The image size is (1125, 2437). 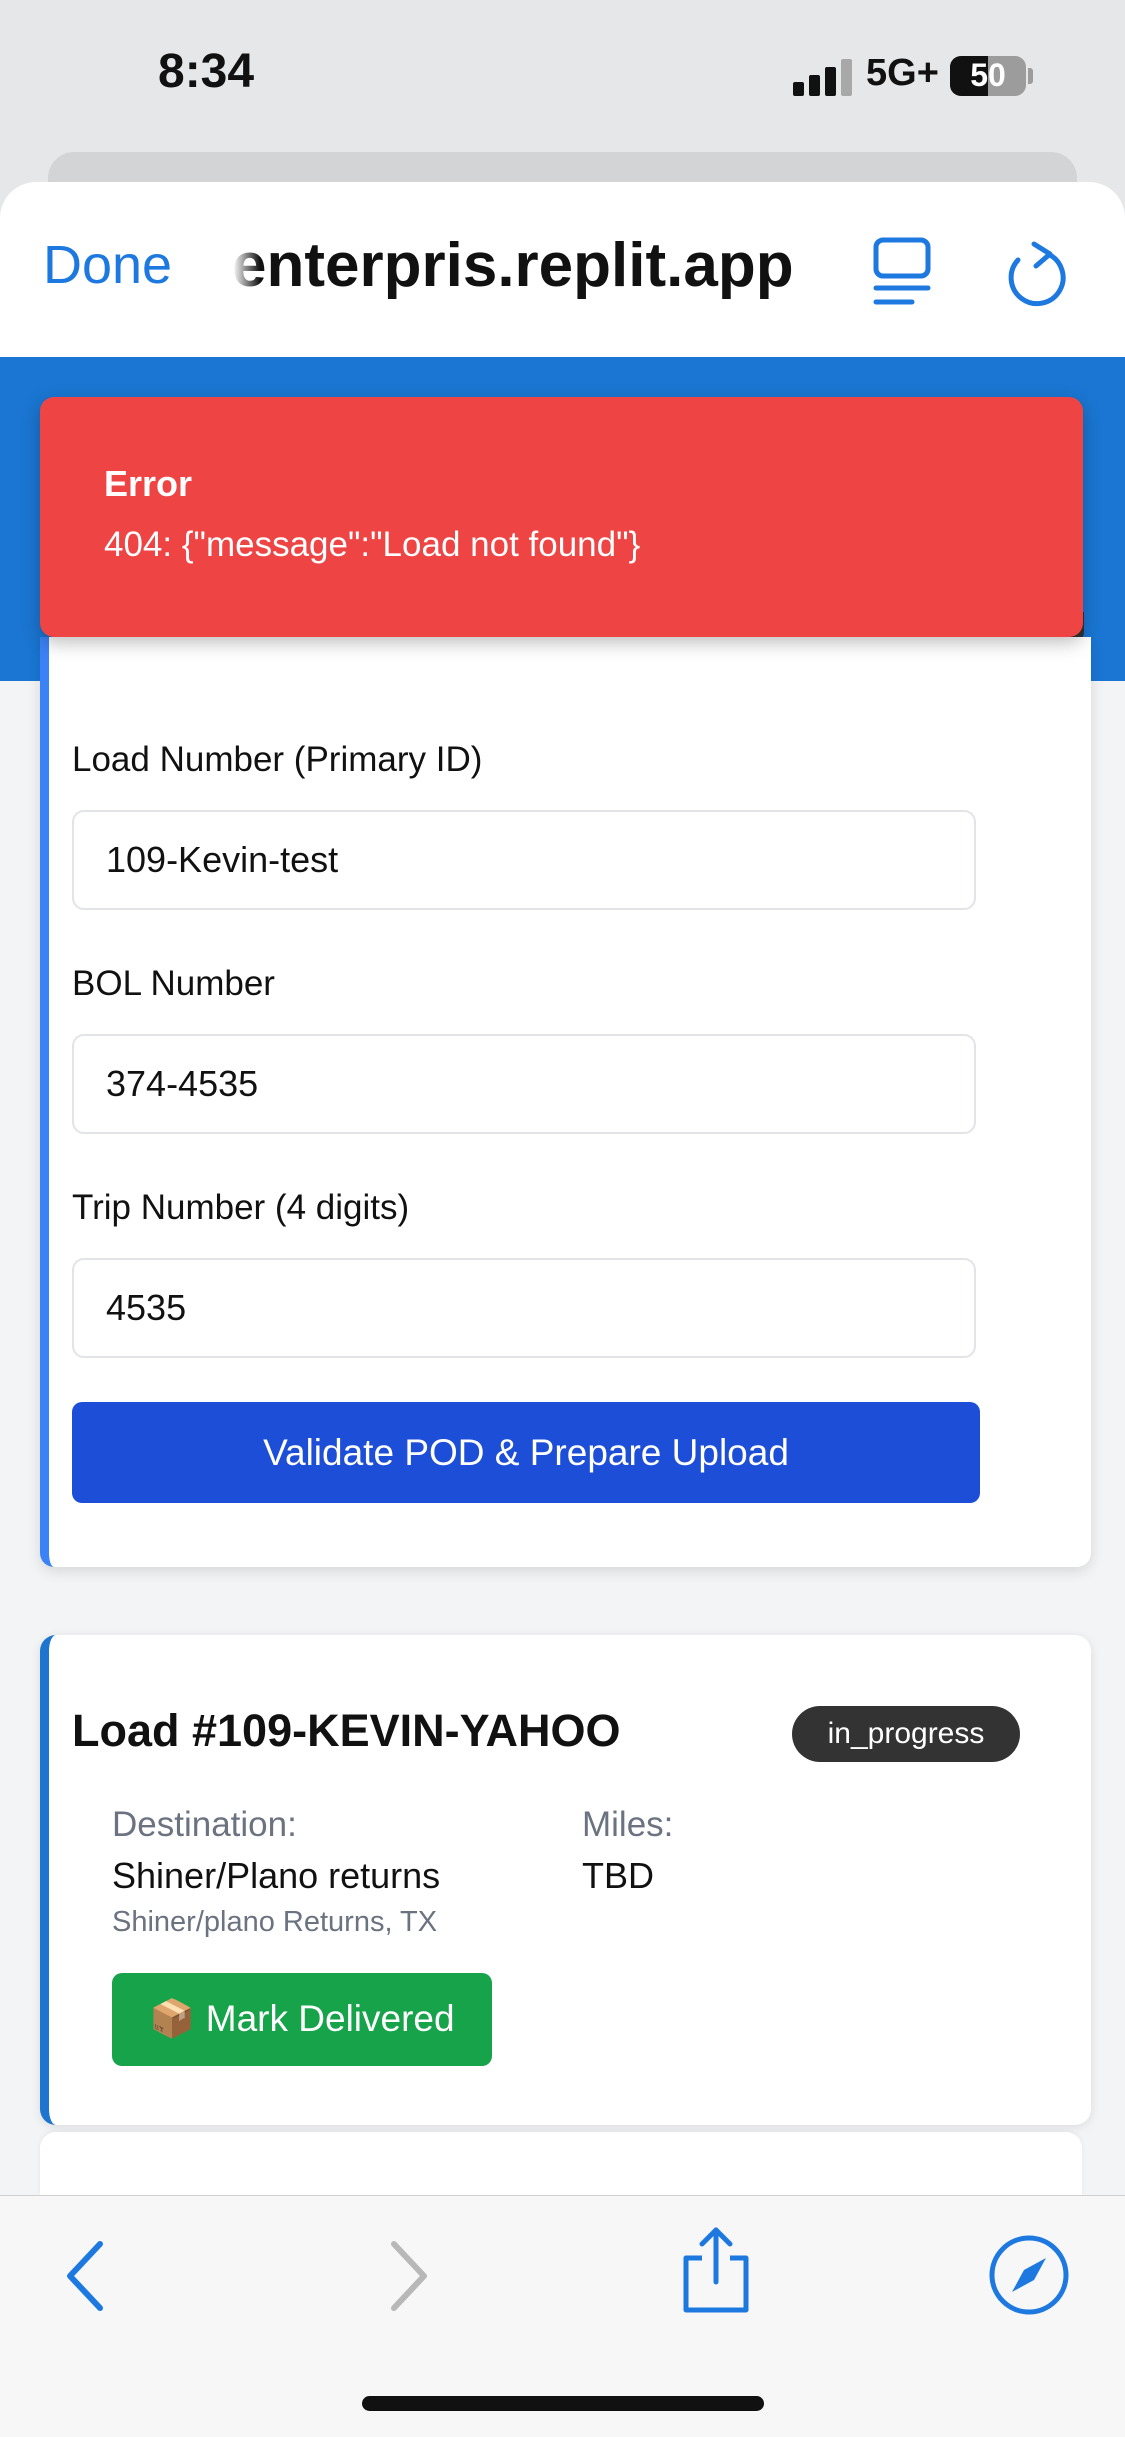 I want to click on done-button: Done, so click(x=107, y=265).